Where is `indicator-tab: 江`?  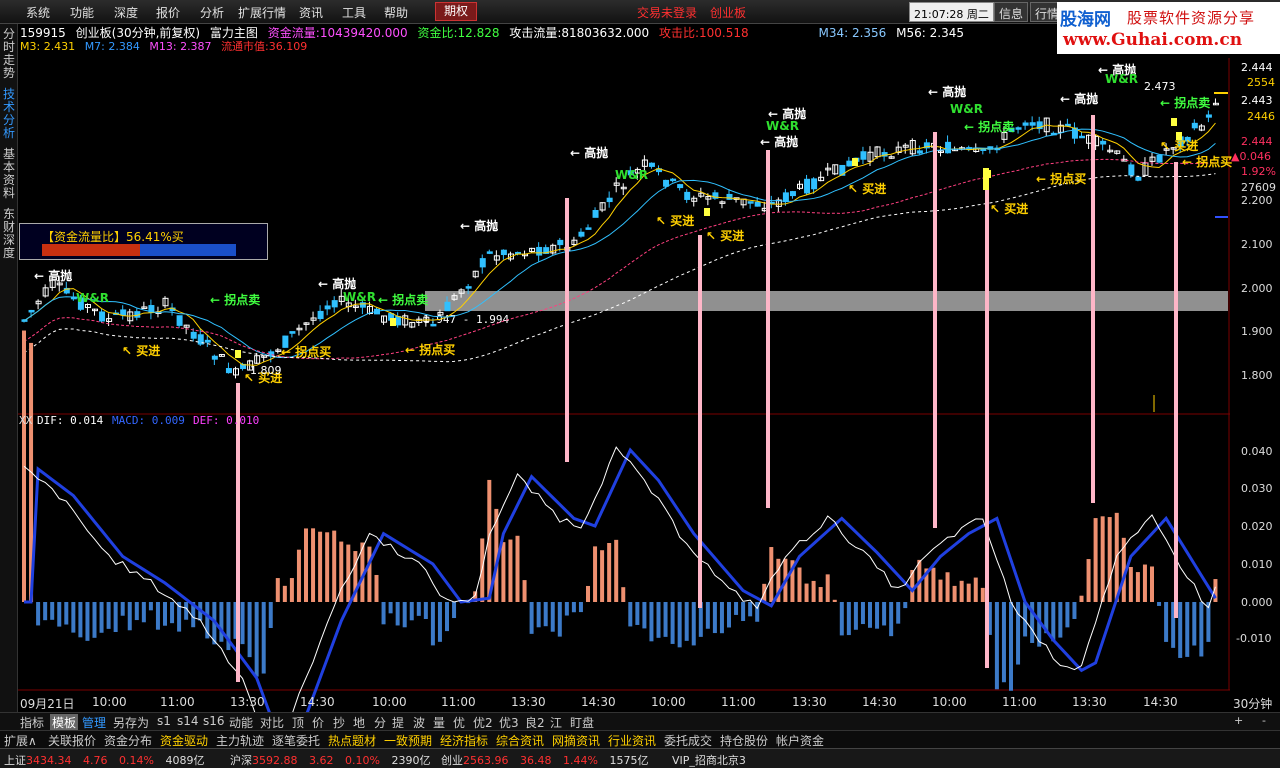 indicator-tab: 江 is located at coordinates (556, 722).